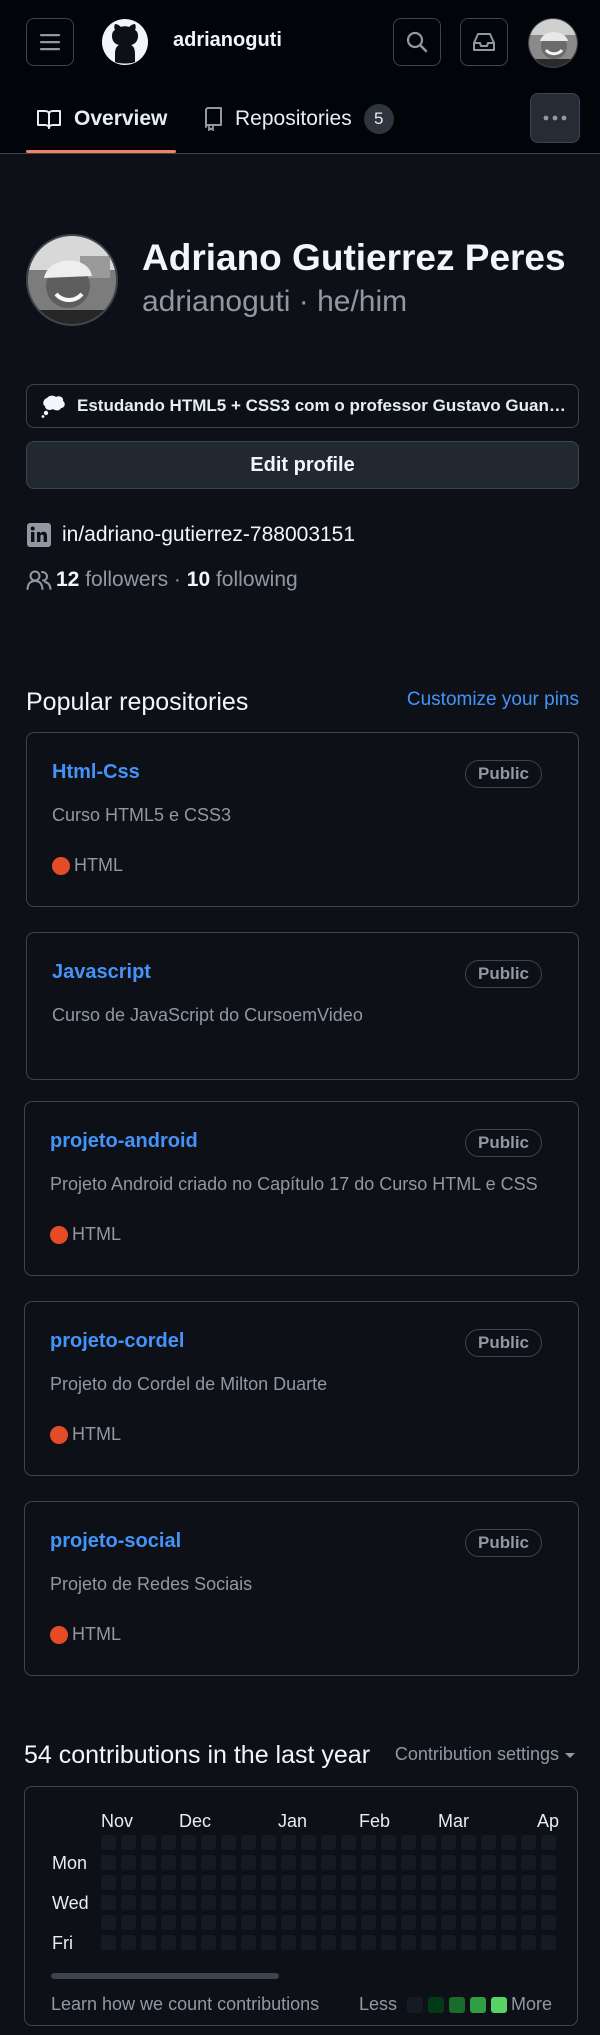  What do you see at coordinates (493, 700) in the screenshot?
I see `customize-pins-link: Customize your pins` at bounding box center [493, 700].